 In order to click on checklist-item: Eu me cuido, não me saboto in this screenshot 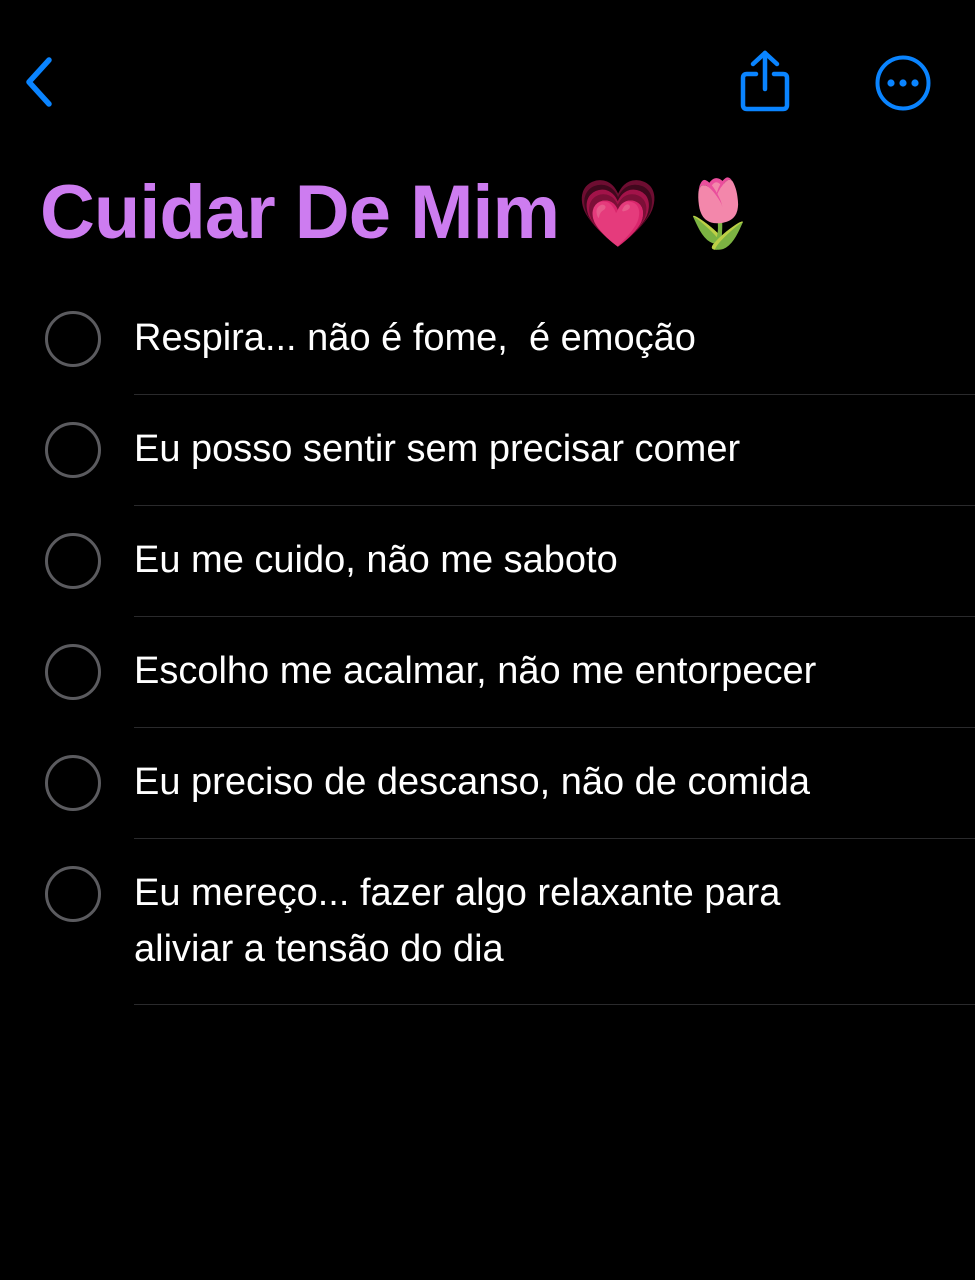, I will do `click(487, 561)`.